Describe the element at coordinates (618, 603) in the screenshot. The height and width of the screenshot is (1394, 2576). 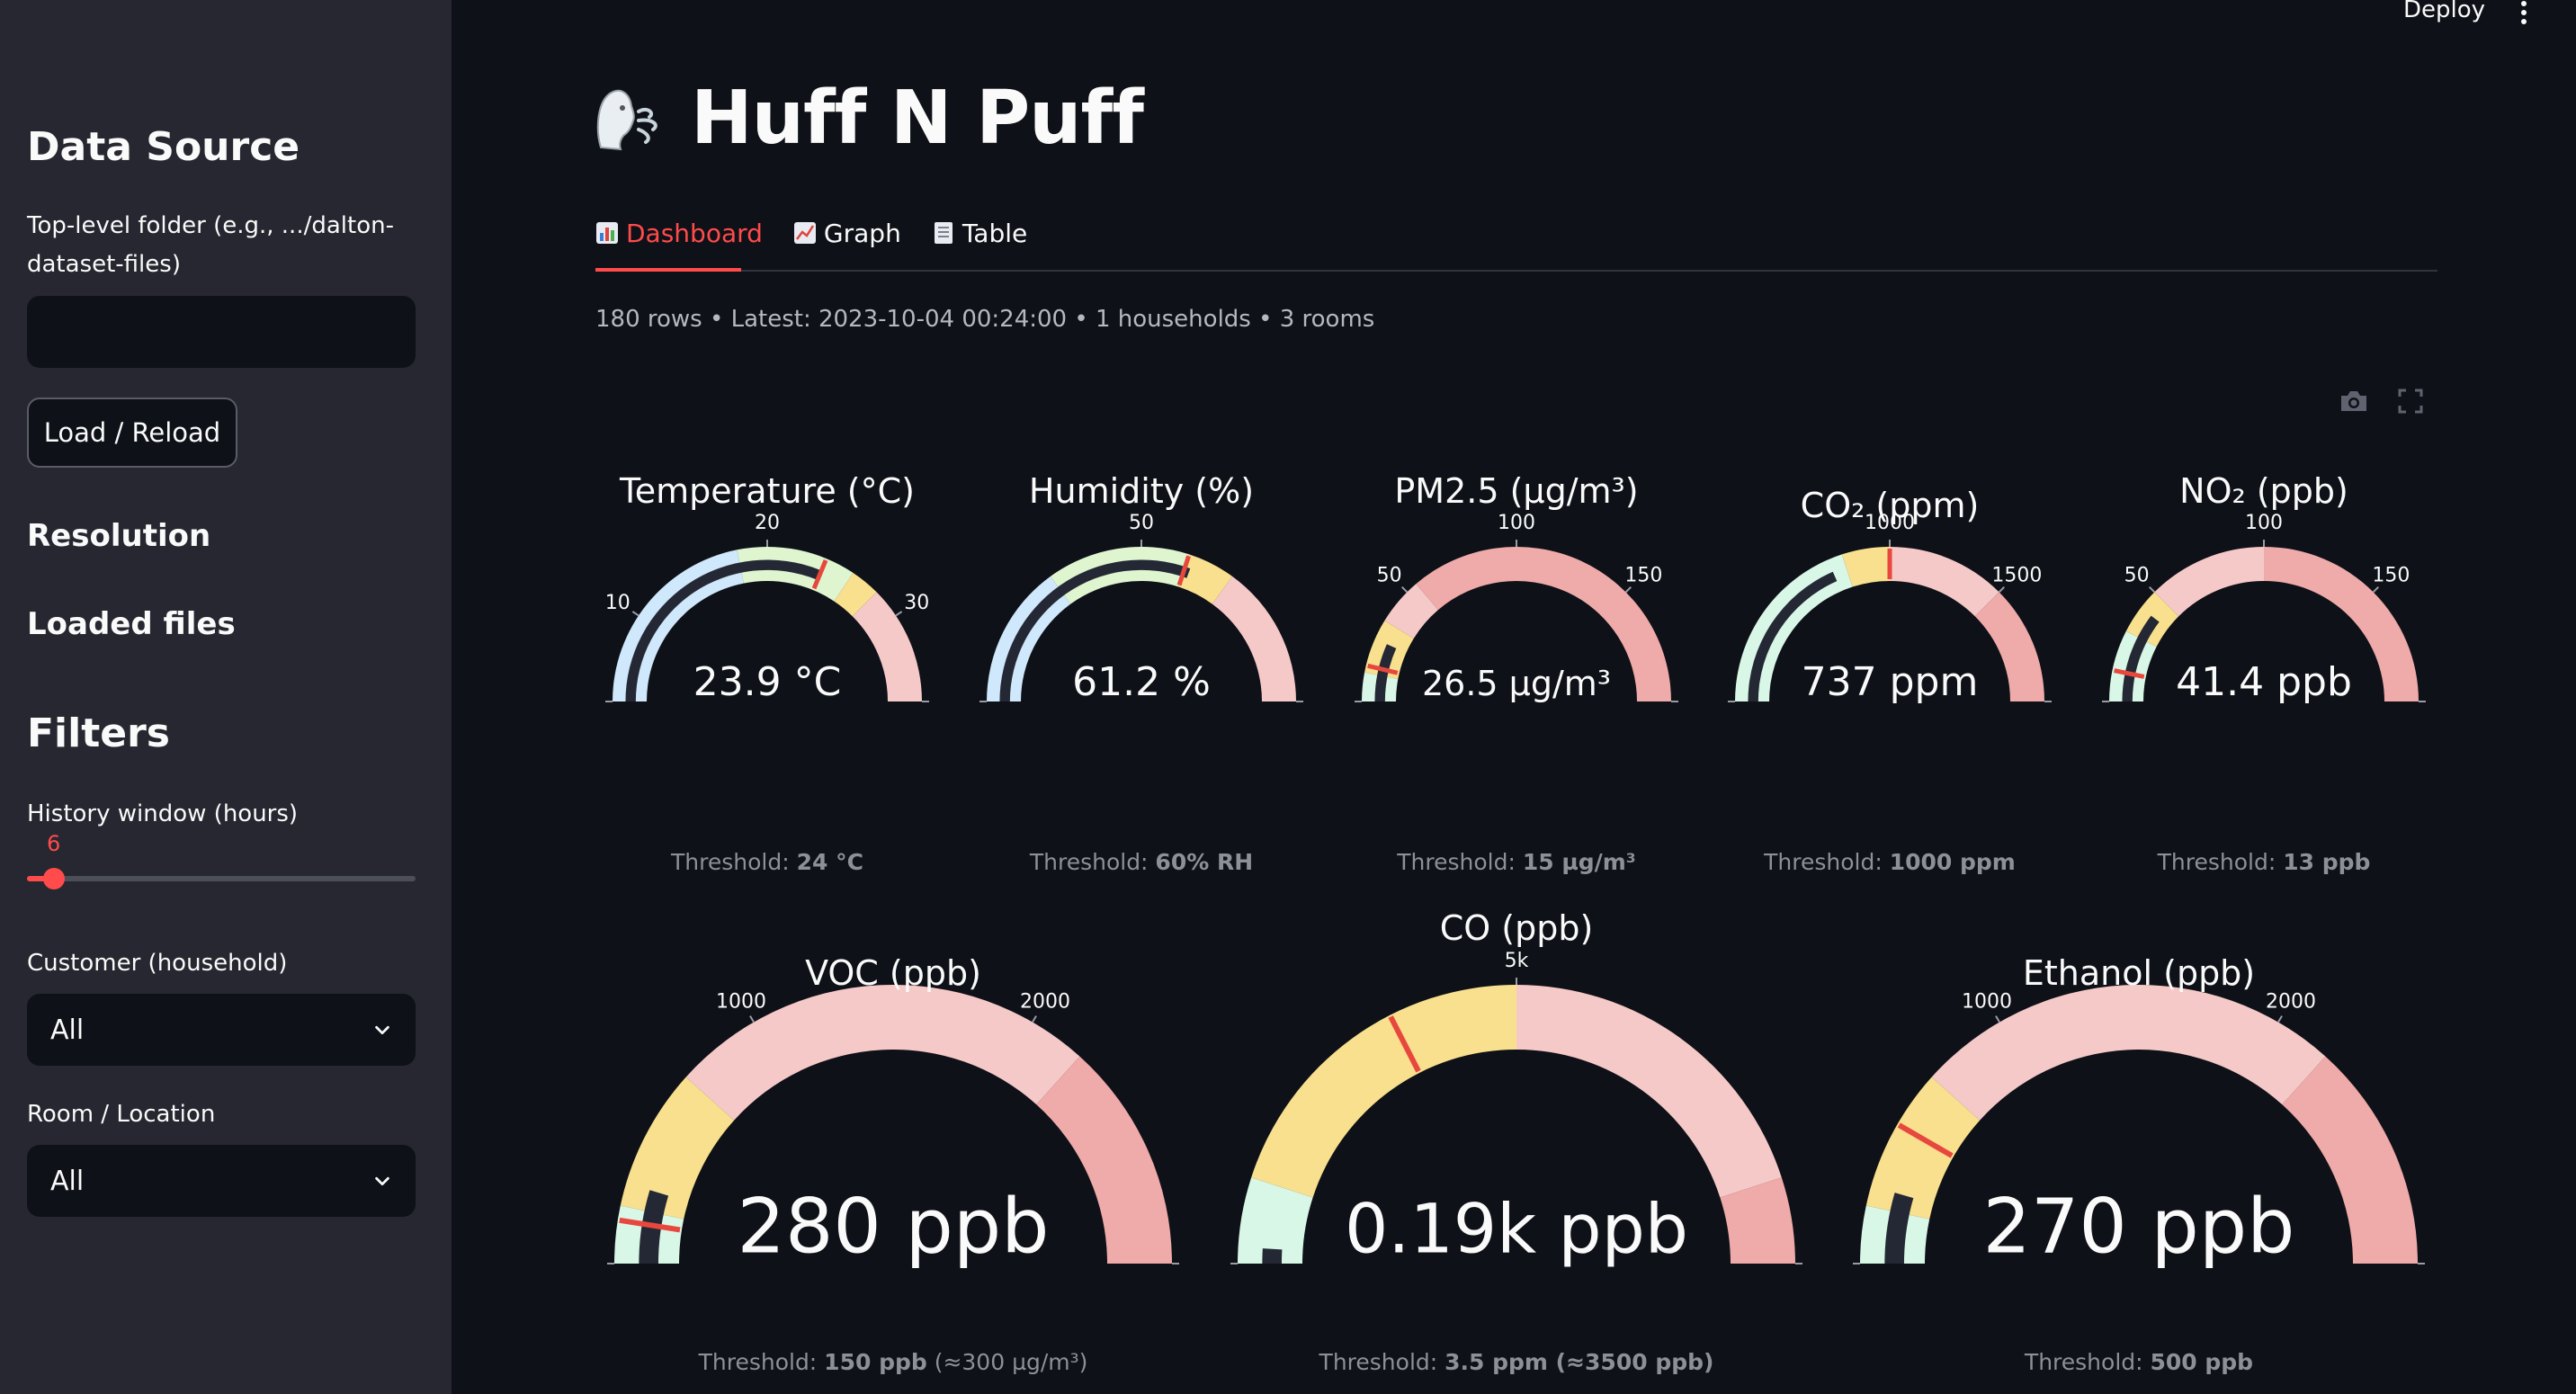
I see `gauge-tick-label: 10` at that location.